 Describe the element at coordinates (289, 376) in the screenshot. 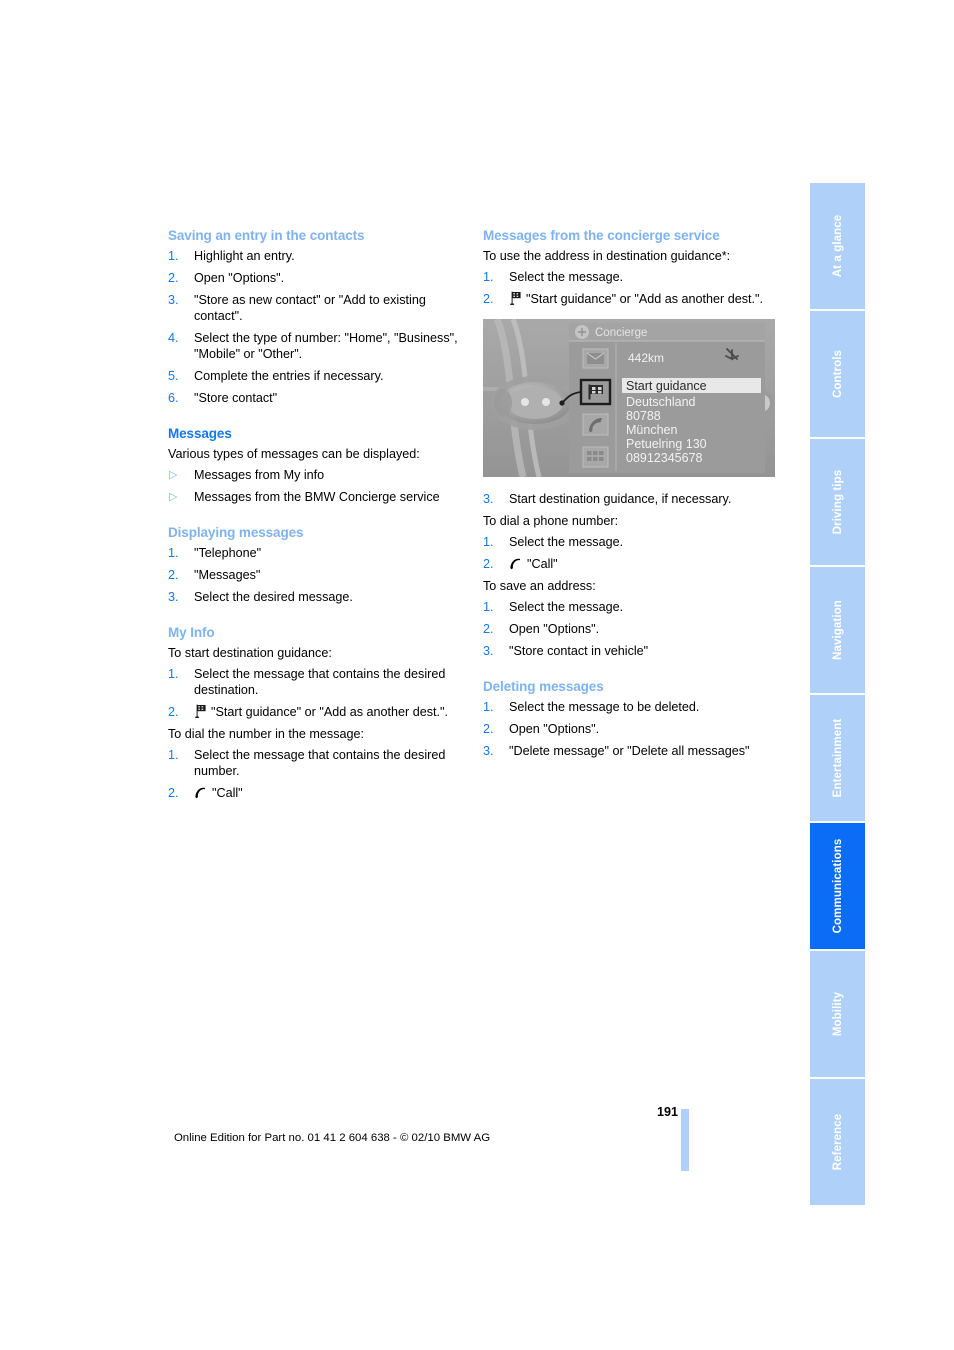

I see `step-text: Complete the entries if necessary.` at that location.